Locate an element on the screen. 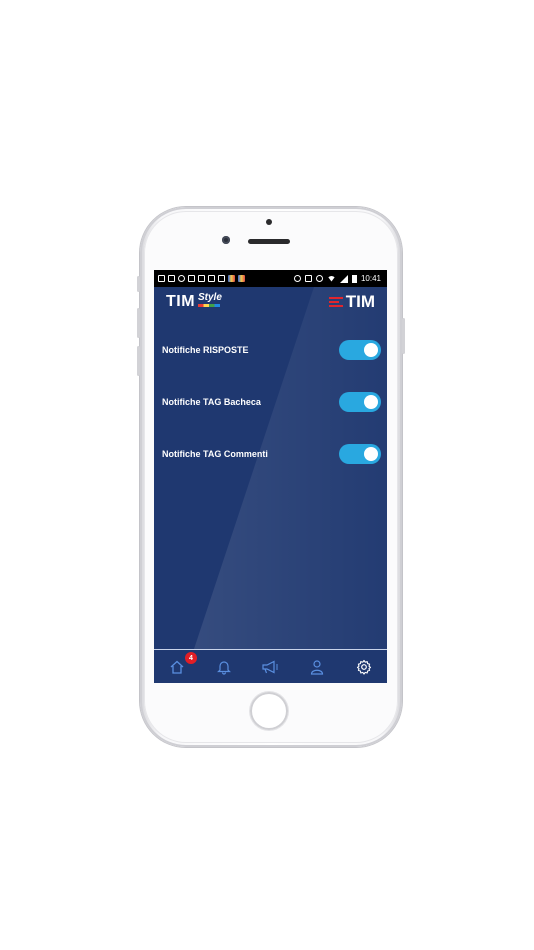  bell-icon is located at coordinates (223, 668).